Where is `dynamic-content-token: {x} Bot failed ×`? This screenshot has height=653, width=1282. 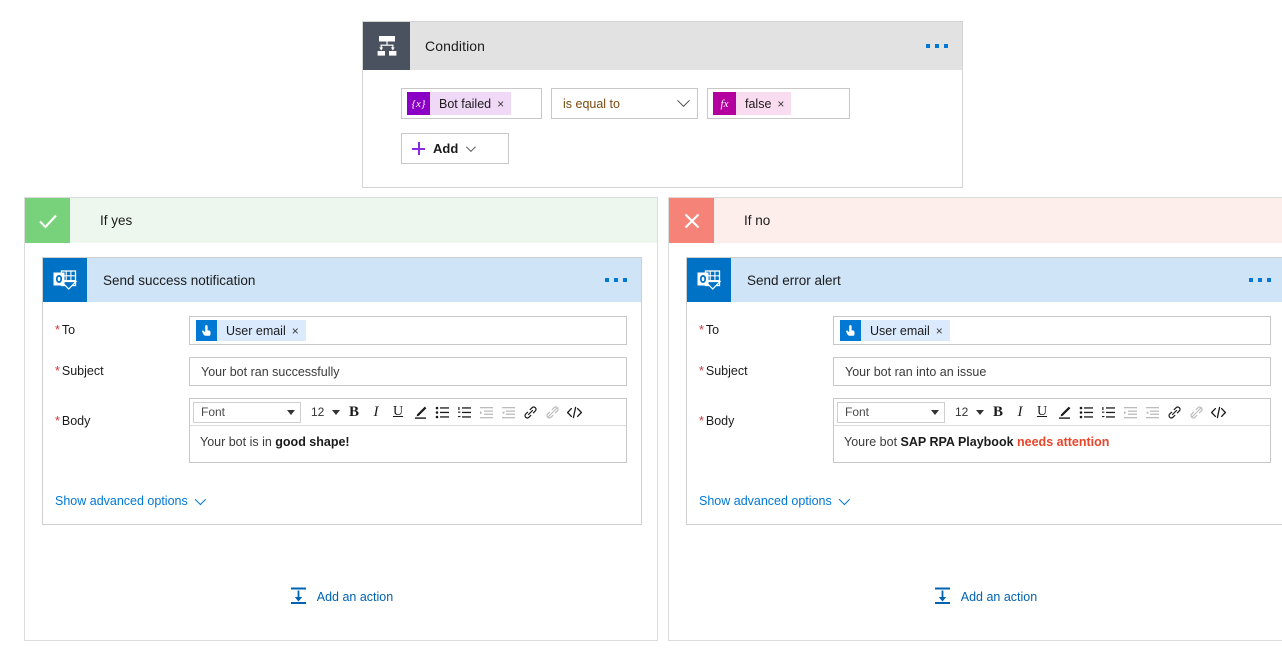 dynamic-content-token: {x} Bot failed × is located at coordinates (459, 103).